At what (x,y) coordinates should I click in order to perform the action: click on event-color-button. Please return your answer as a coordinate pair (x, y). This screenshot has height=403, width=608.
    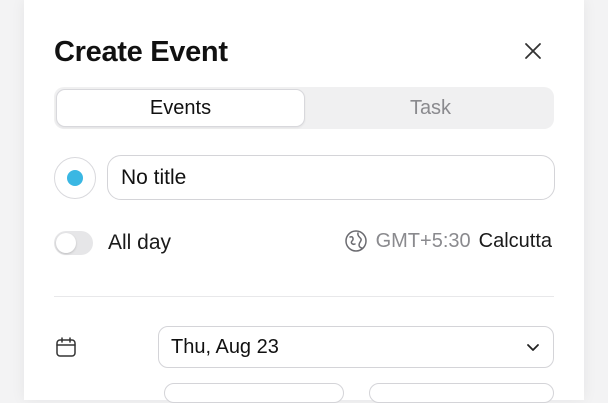
    Looking at the image, I should click on (75, 178).